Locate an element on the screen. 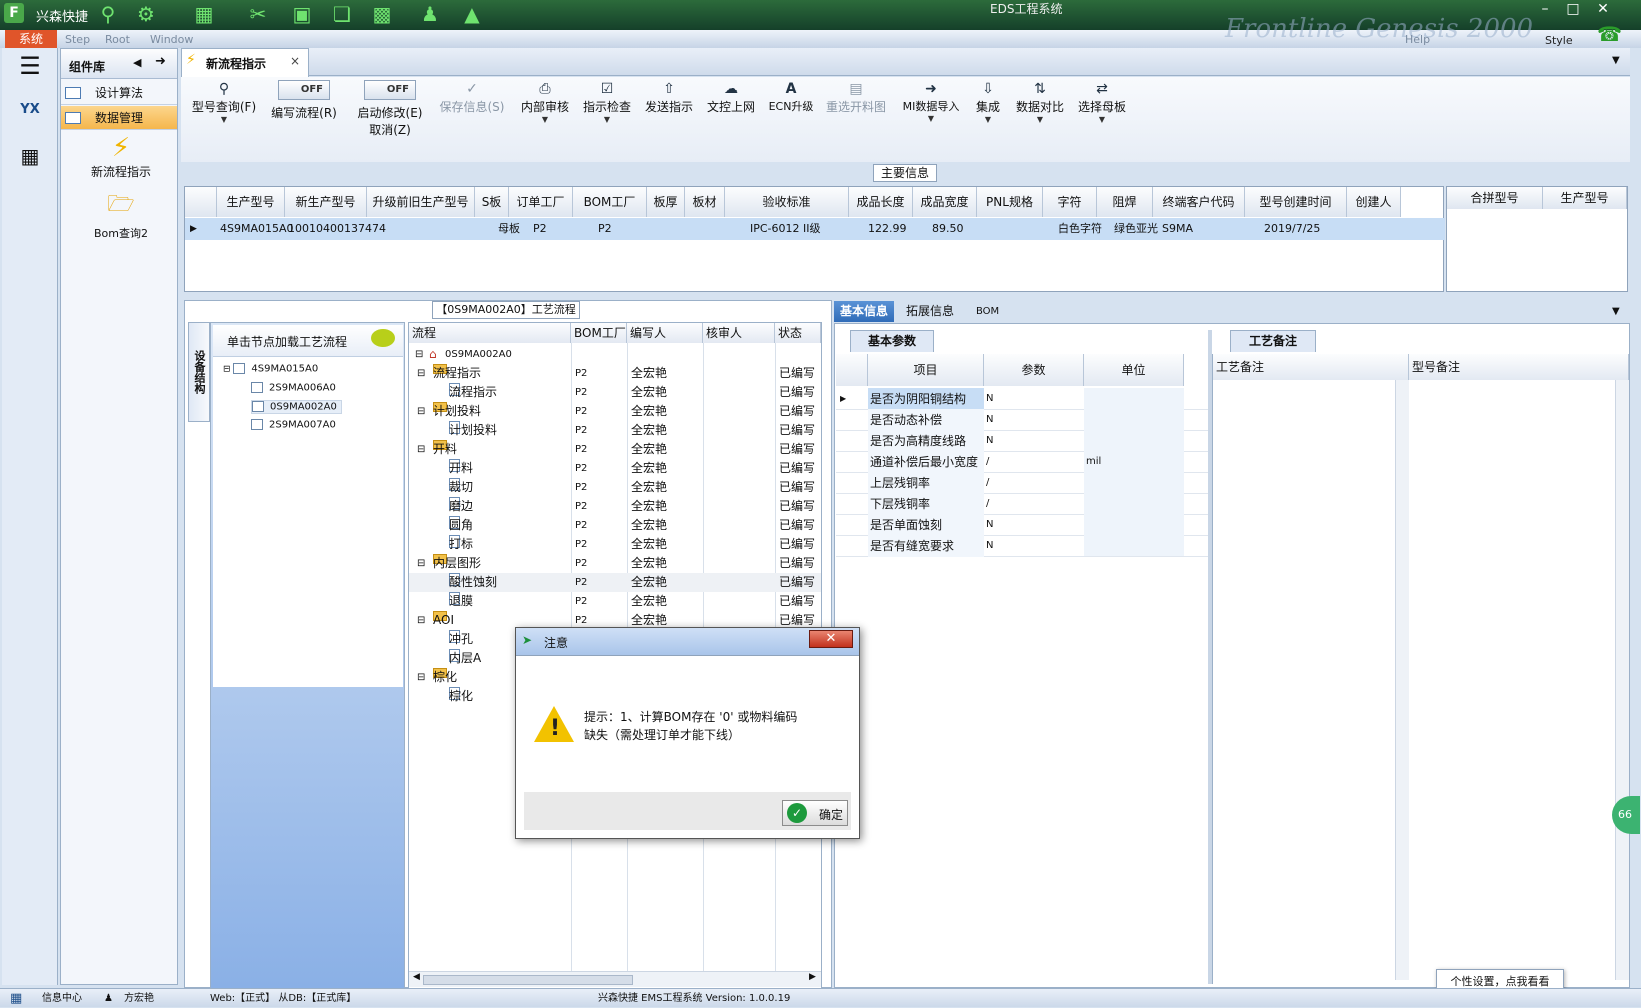 This screenshot has height=1008, width=1641. param-row: 上层残铜率 / is located at coordinates (1022, 483).